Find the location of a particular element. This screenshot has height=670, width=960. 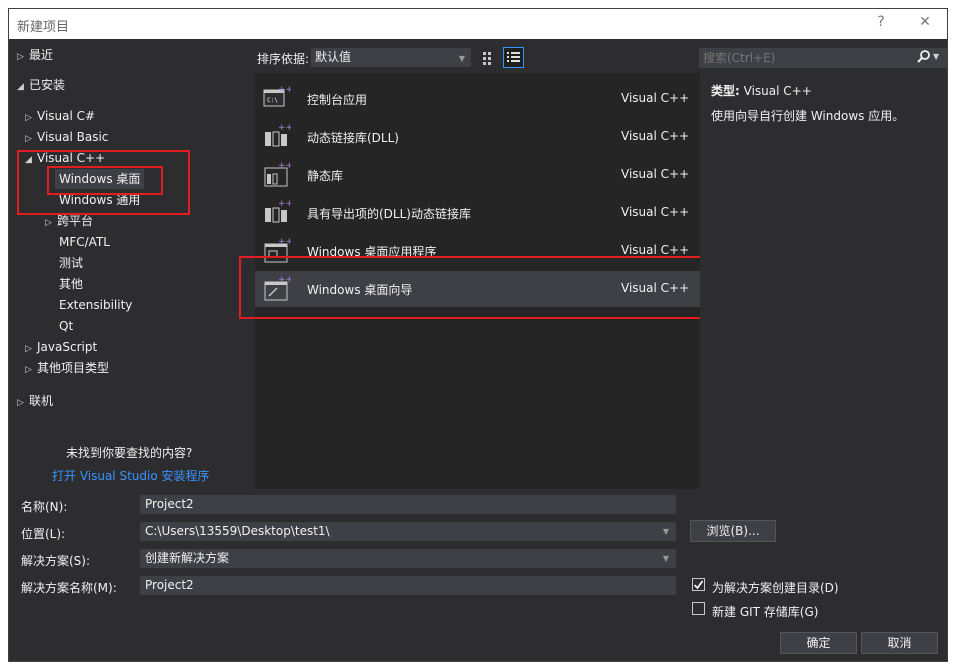

checkmark-icon is located at coordinates (698, 585).